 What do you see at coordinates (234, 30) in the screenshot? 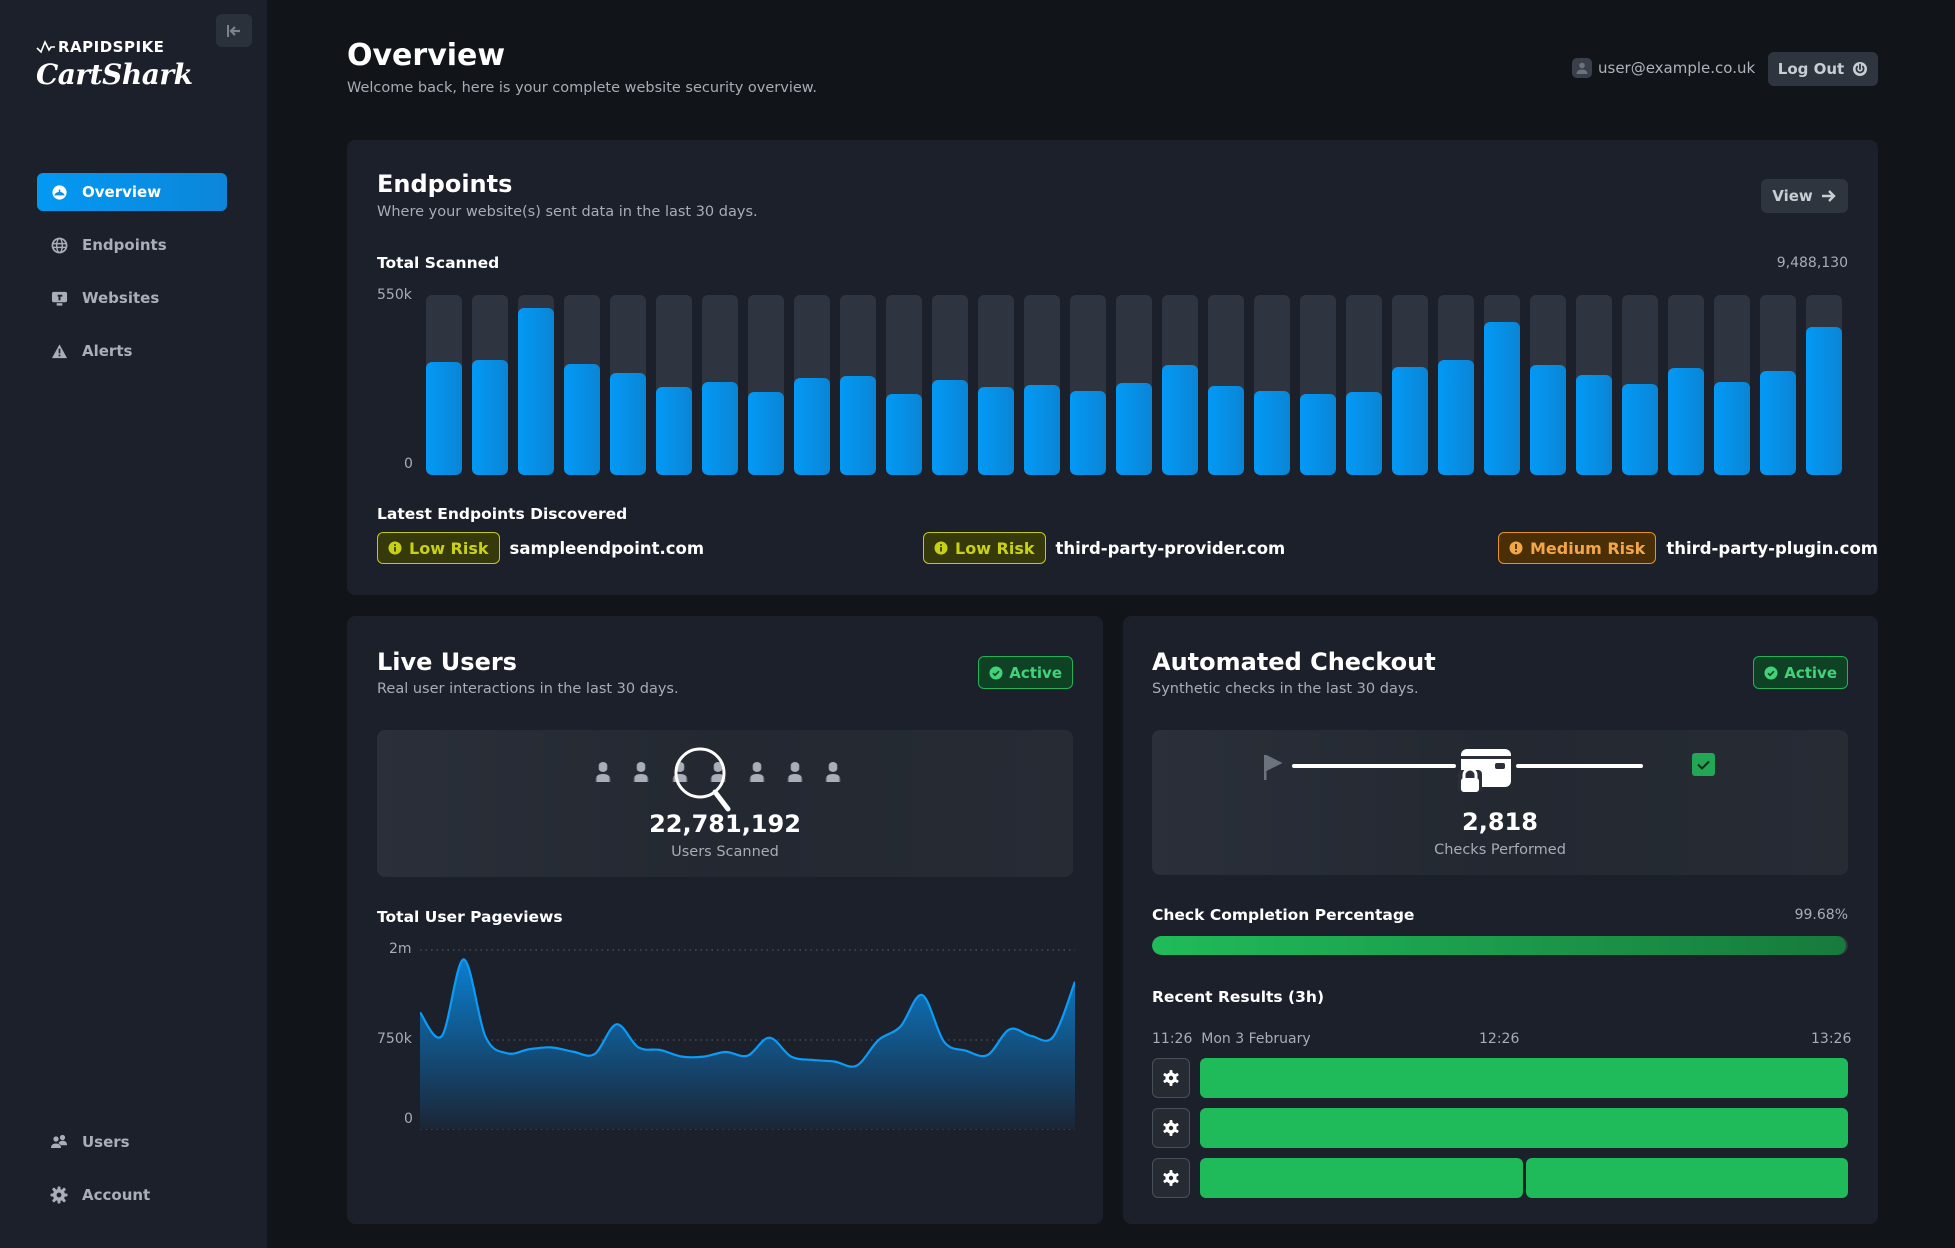
I see `collapse-sidebar-button` at bounding box center [234, 30].